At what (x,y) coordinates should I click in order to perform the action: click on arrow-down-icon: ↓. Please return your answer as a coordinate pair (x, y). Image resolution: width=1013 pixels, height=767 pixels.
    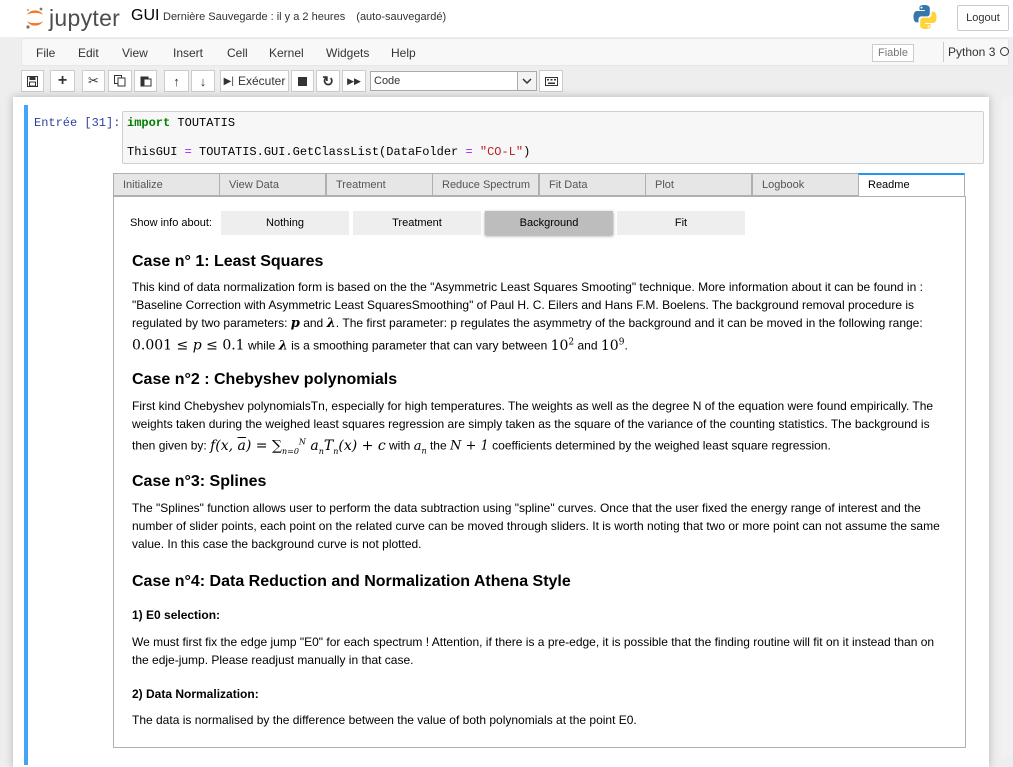
    Looking at the image, I should click on (203, 81).